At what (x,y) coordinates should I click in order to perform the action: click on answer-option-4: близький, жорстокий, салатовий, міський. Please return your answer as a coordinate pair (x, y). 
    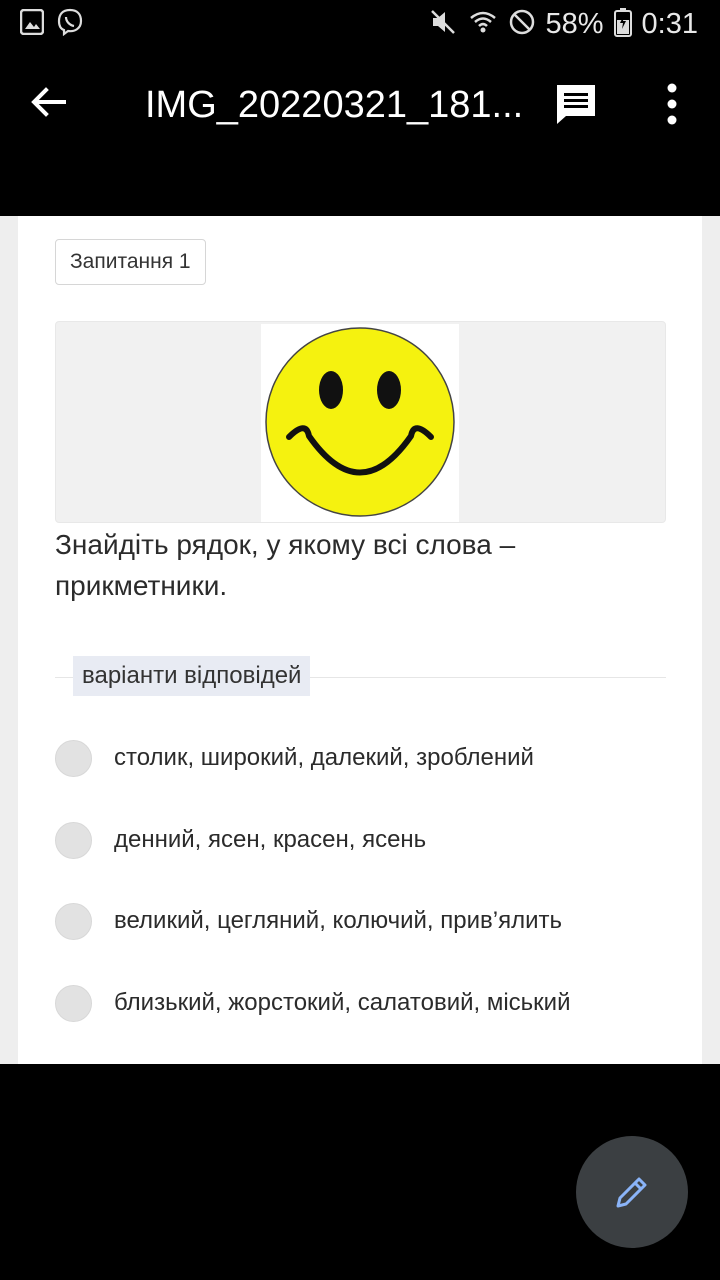
    Looking at the image, I should click on (313, 1003).